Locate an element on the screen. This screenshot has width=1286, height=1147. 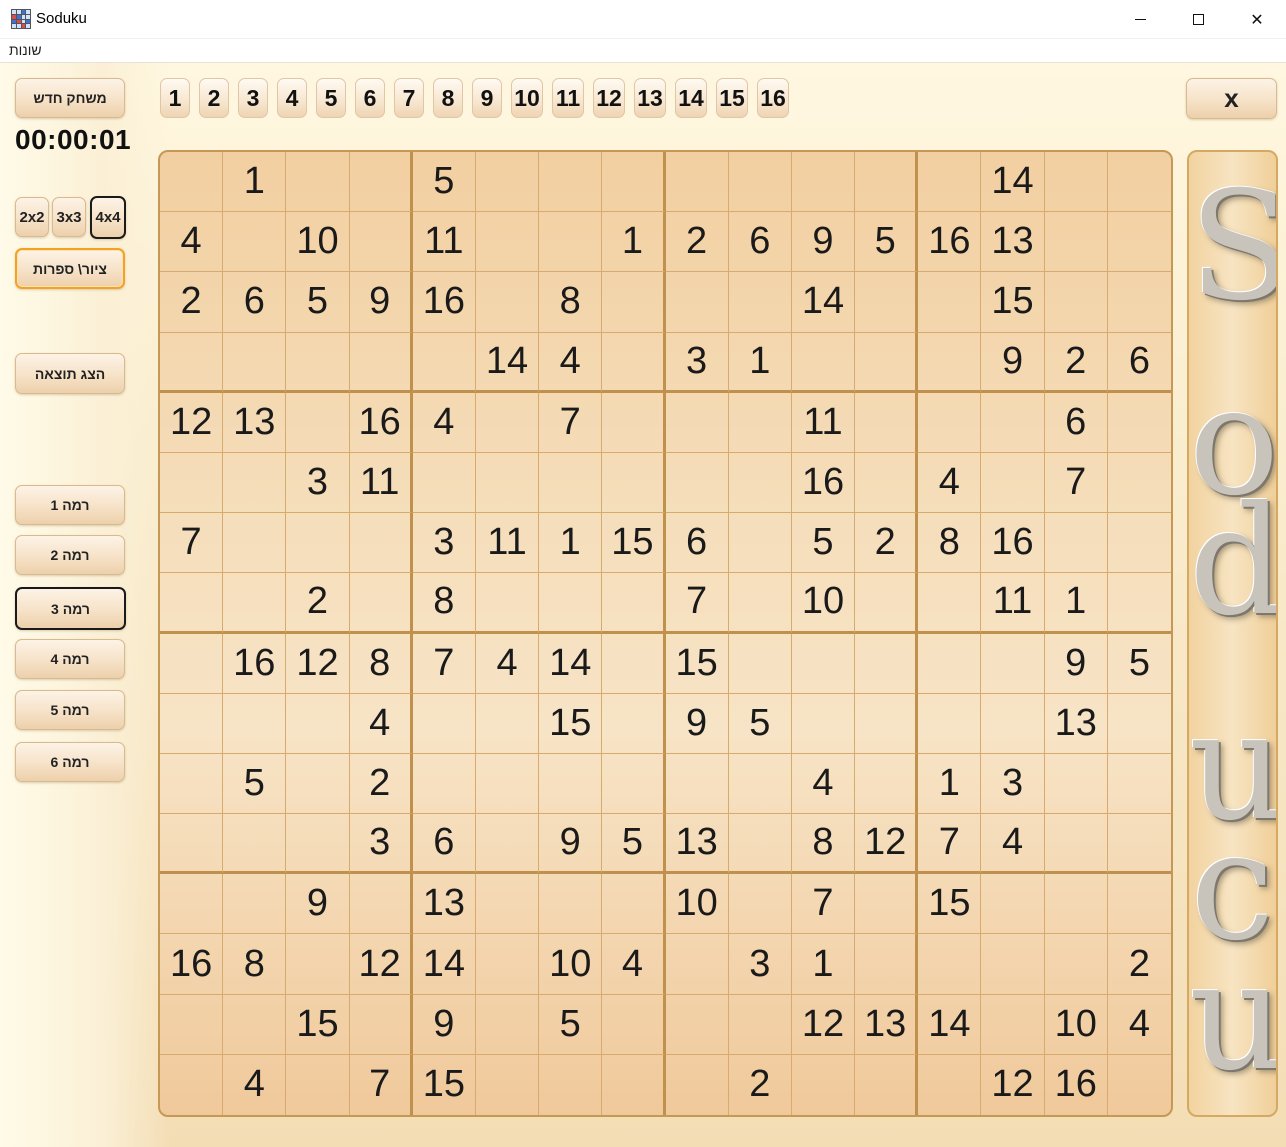
number-button-3: 3 is located at coordinates (253, 98).